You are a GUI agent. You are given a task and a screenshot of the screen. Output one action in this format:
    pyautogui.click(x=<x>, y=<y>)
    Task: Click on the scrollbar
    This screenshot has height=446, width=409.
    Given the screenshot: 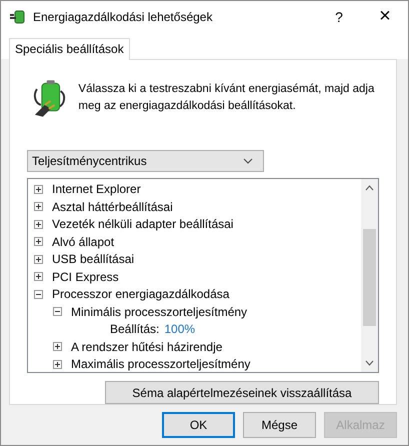 What is the action you would take?
    pyautogui.click(x=369, y=275)
    